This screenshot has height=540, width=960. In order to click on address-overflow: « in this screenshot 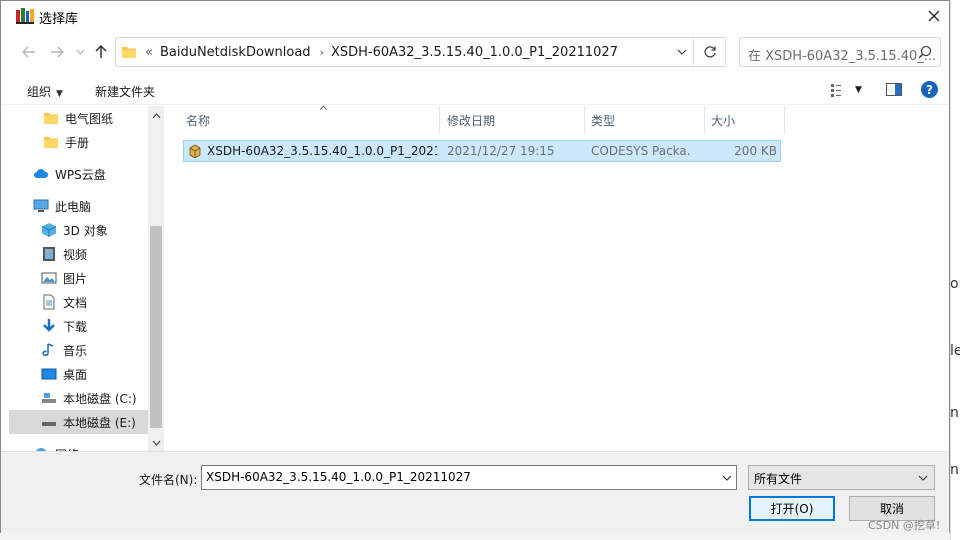, I will do `click(149, 52)`.